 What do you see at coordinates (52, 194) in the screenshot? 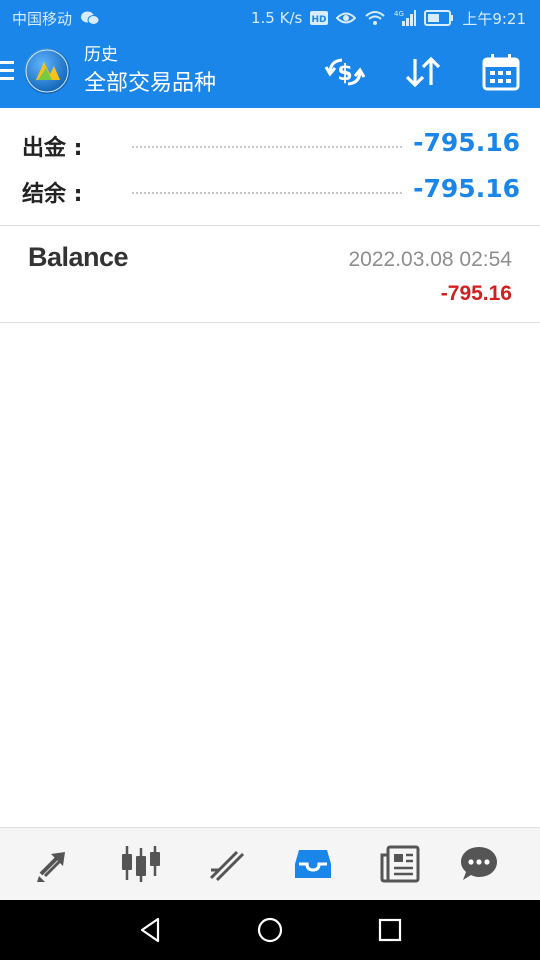
I see `summary-label: 结余 :` at bounding box center [52, 194].